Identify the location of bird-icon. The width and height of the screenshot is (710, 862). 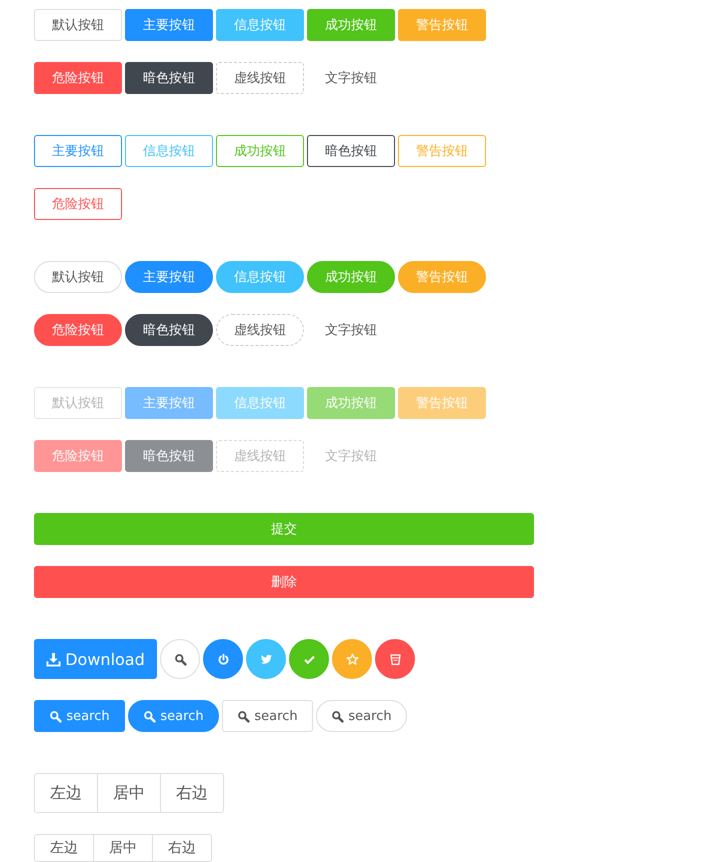
(266, 659).